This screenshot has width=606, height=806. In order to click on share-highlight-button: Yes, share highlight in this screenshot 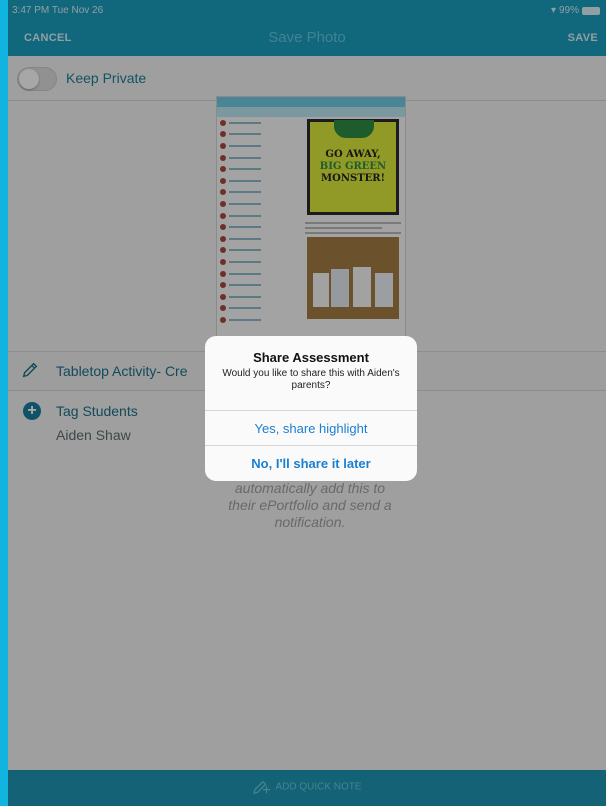, I will do `click(311, 427)`.